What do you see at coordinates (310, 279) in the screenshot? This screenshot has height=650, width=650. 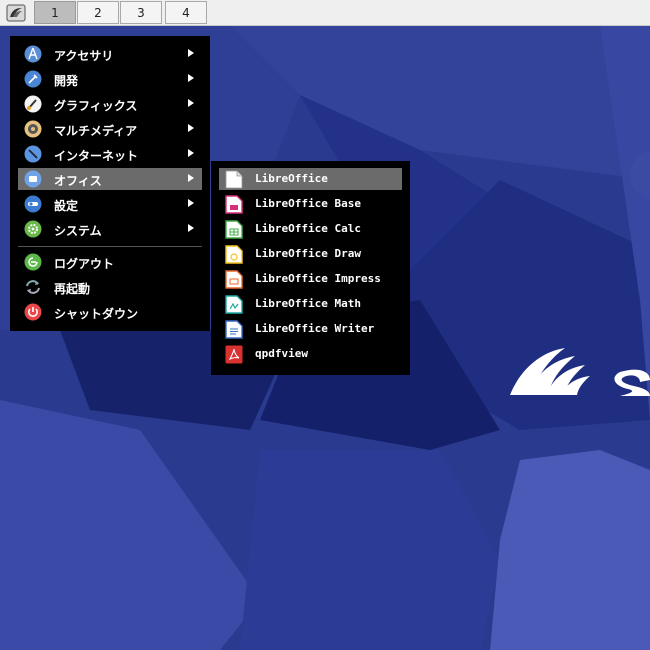 I see `submenu-item-libreoffice-impress: LibreOffice Impress` at bounding box center [310, 279].